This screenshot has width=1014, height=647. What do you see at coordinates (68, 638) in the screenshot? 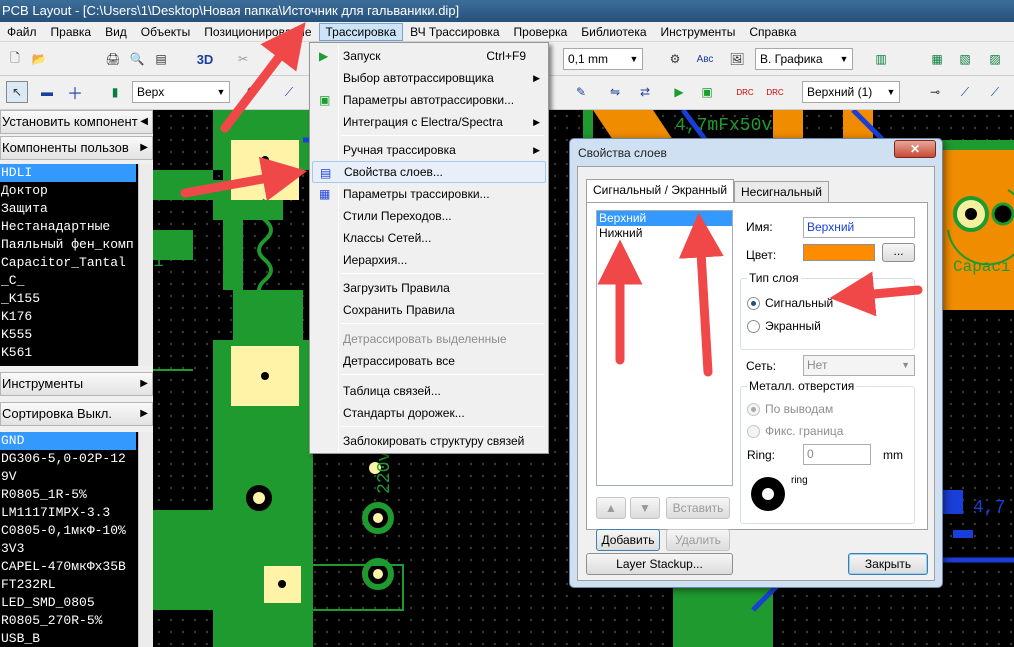
I see `list-item: USB_B` at bounding box center [68, 638].